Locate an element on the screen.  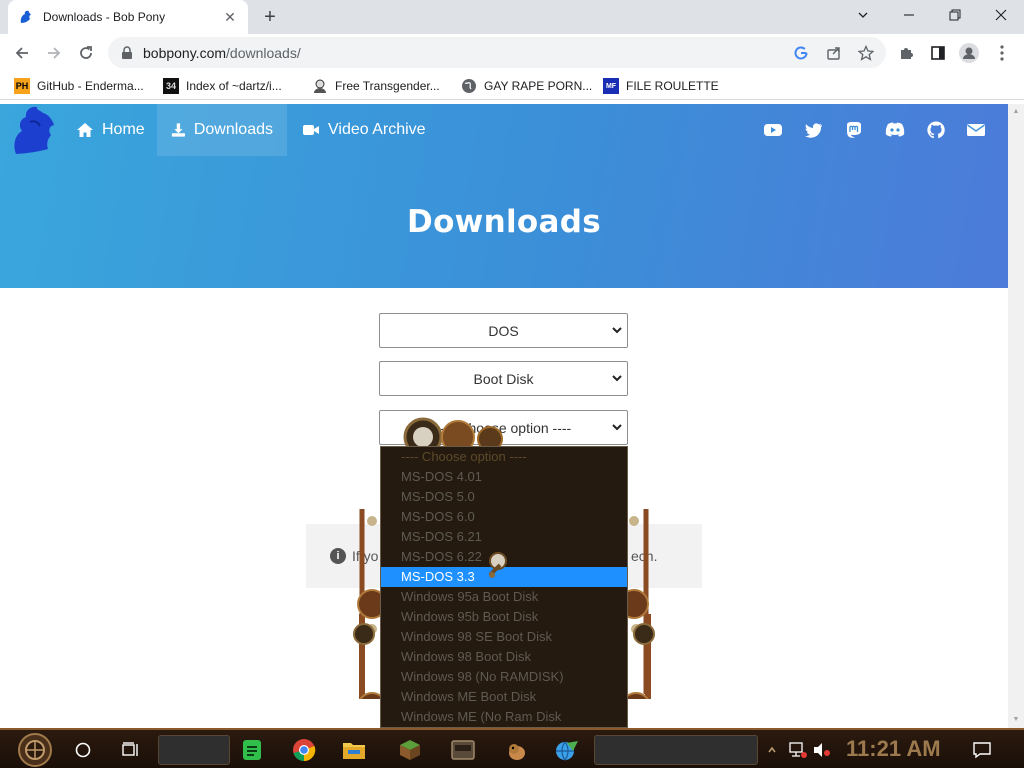
type-select-value: Boot Disk is located at coordinates (503, 378).